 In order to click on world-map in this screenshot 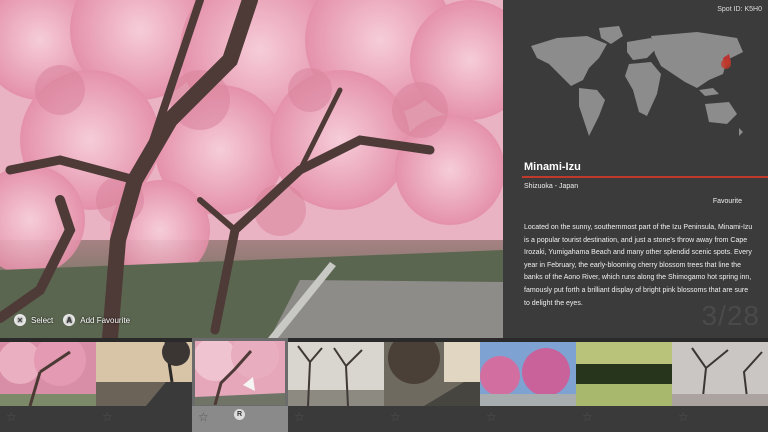, I will do `click(637, 81)`.